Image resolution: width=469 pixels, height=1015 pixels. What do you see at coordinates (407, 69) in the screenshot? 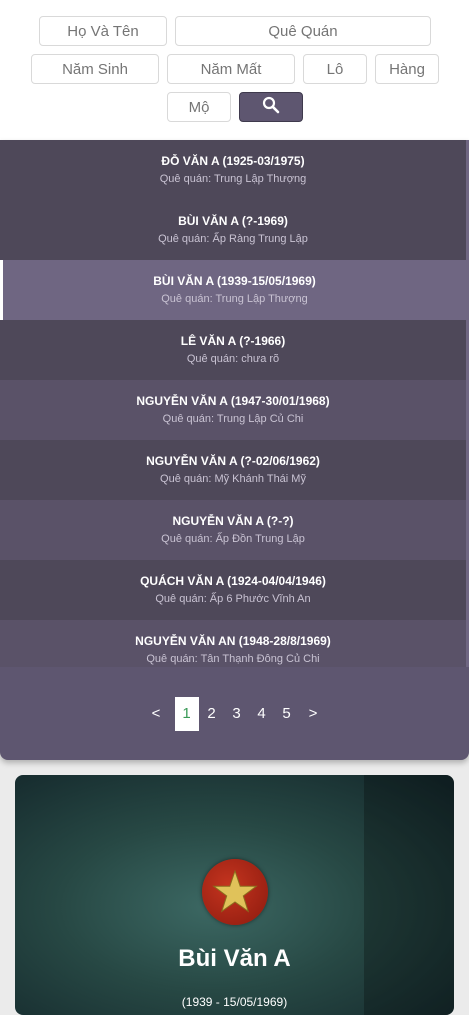
I see `row-input` at bounding box center [407, 69].